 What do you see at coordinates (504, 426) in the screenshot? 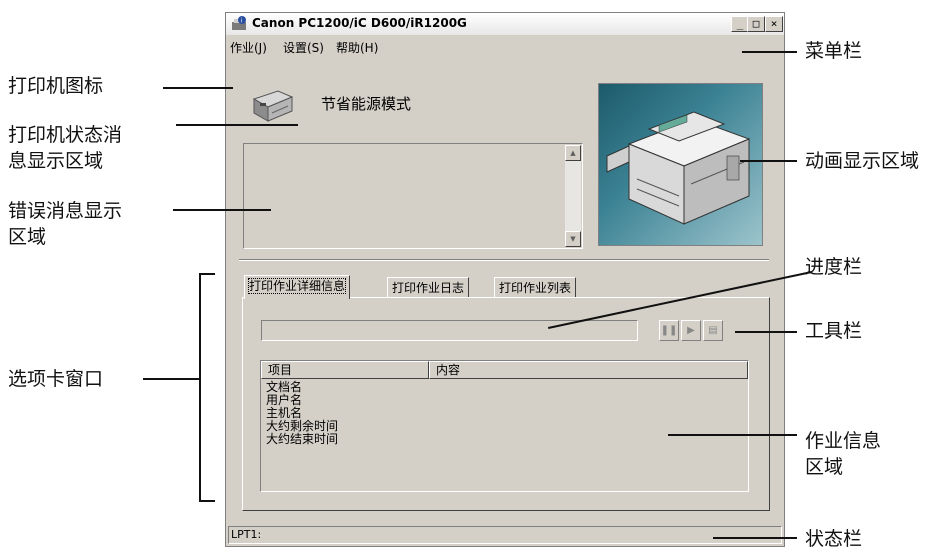
I see `job-info-area: 项目 内容 文档名 用户名 主机名 大约剩余时间 大约结束时间` at bounding box center [504, 426].